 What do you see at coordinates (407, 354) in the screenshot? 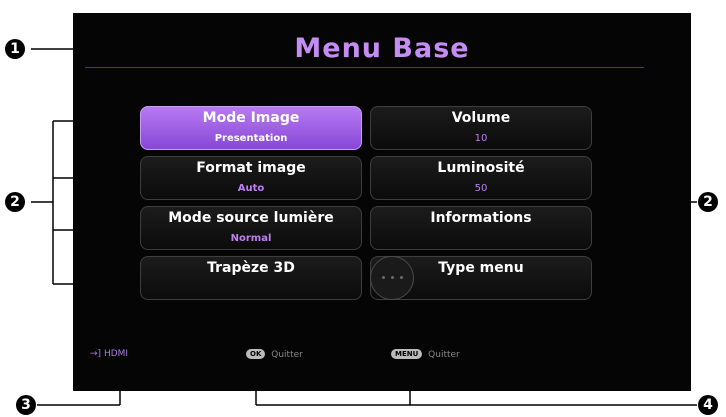
I see `menu-key-icon: MENU` at bounding box center [407, 354].